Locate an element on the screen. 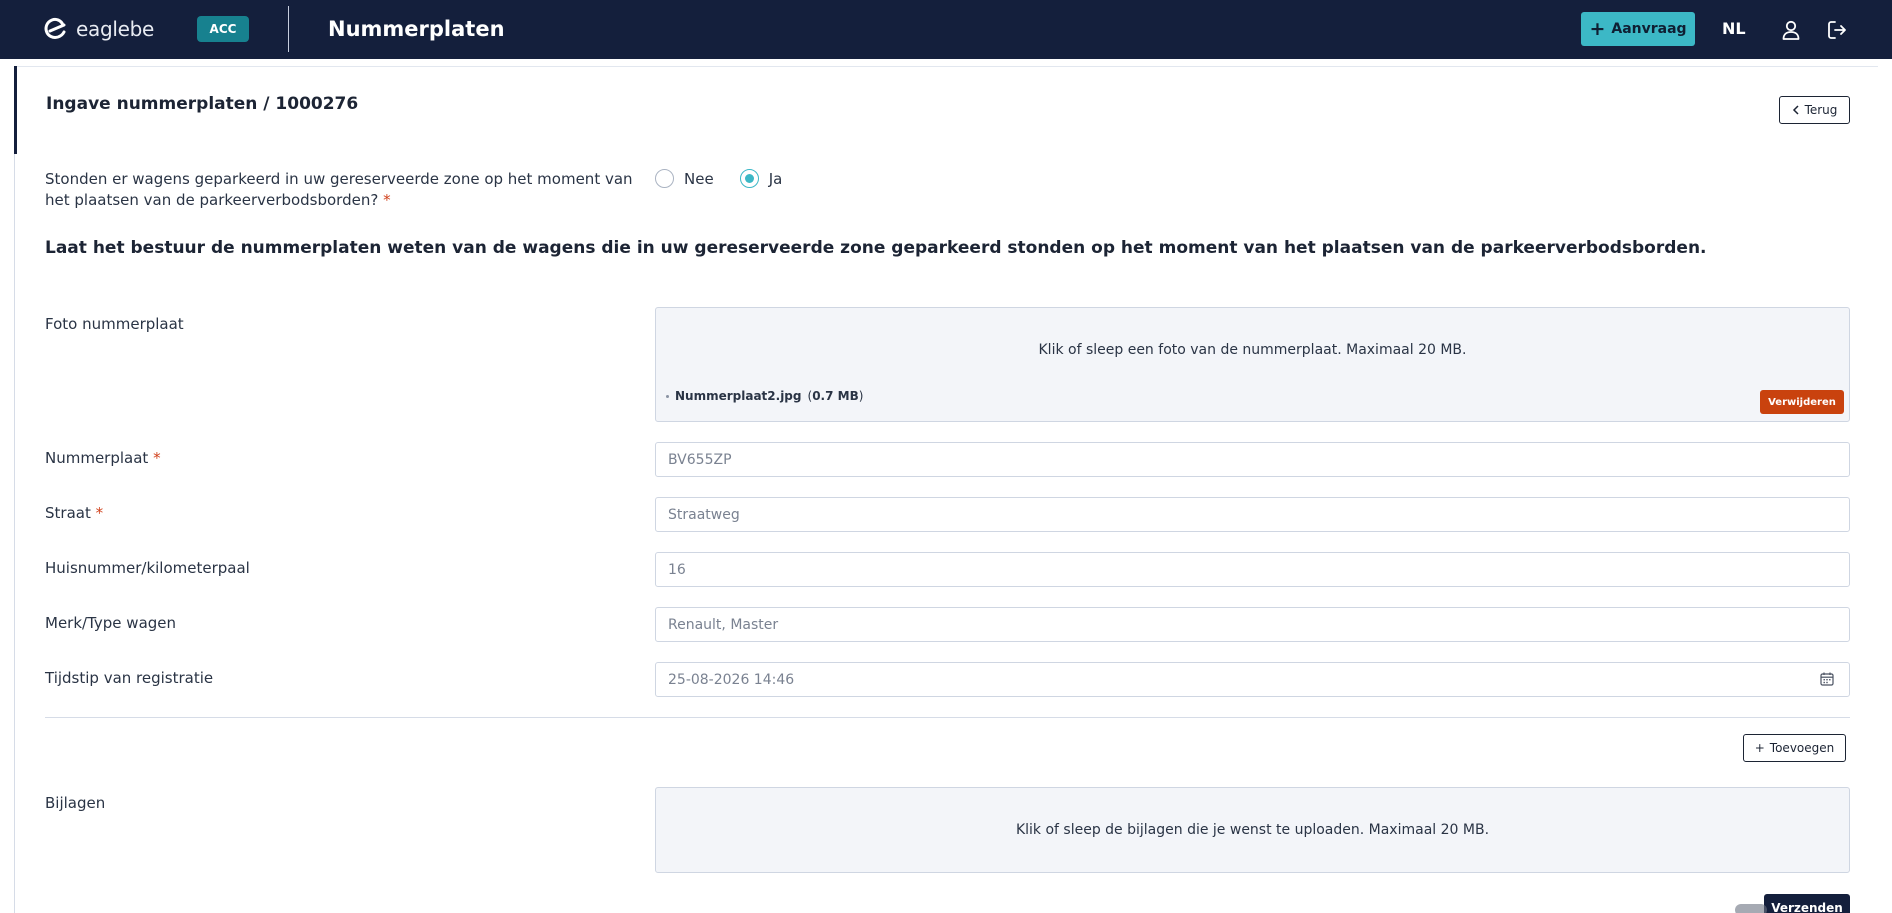  new-request-button: + Aanvraag is located at coordinates (1638, 29).